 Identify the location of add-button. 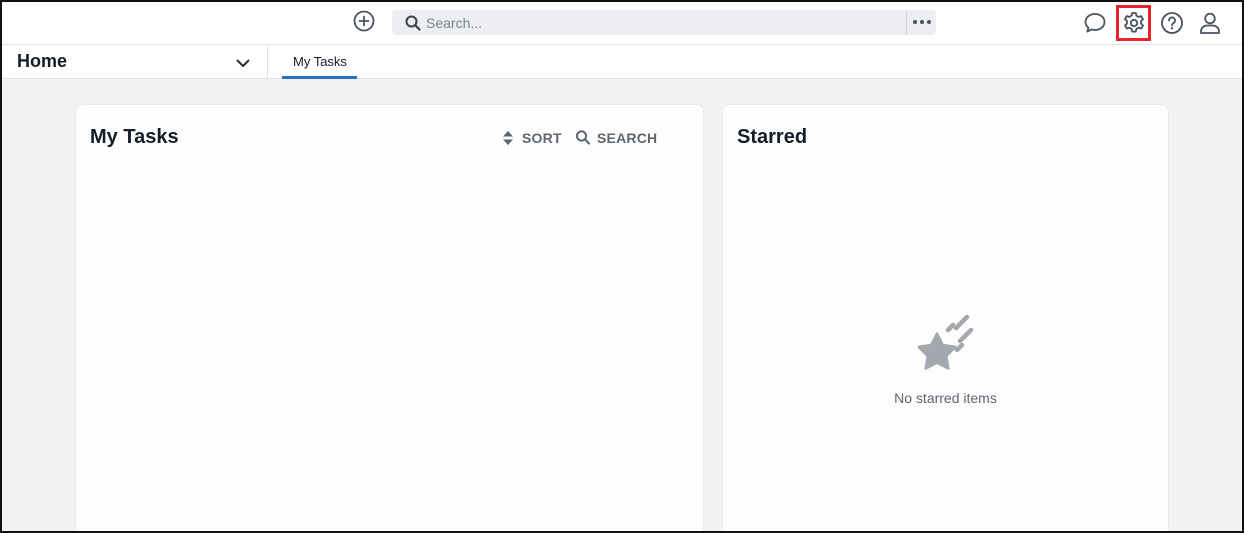
(364, 21).